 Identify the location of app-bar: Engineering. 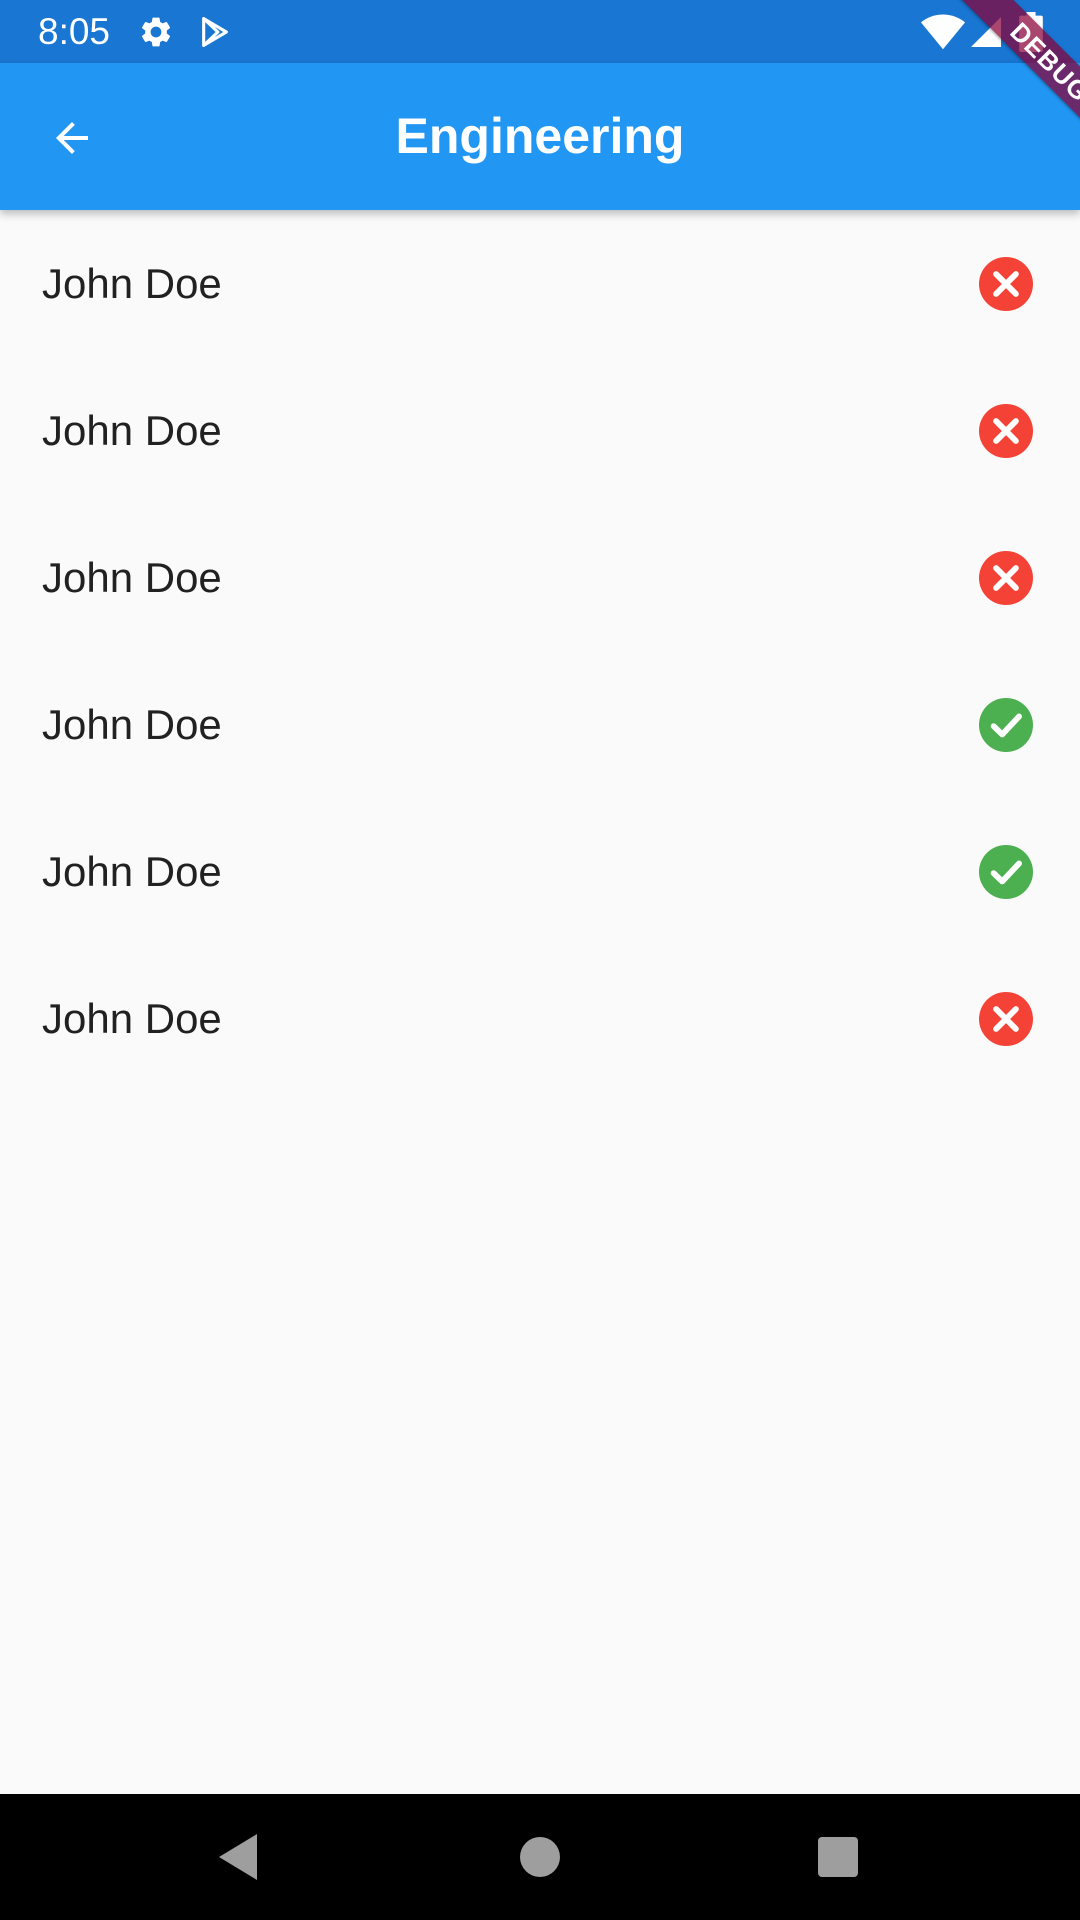
(540, 136).